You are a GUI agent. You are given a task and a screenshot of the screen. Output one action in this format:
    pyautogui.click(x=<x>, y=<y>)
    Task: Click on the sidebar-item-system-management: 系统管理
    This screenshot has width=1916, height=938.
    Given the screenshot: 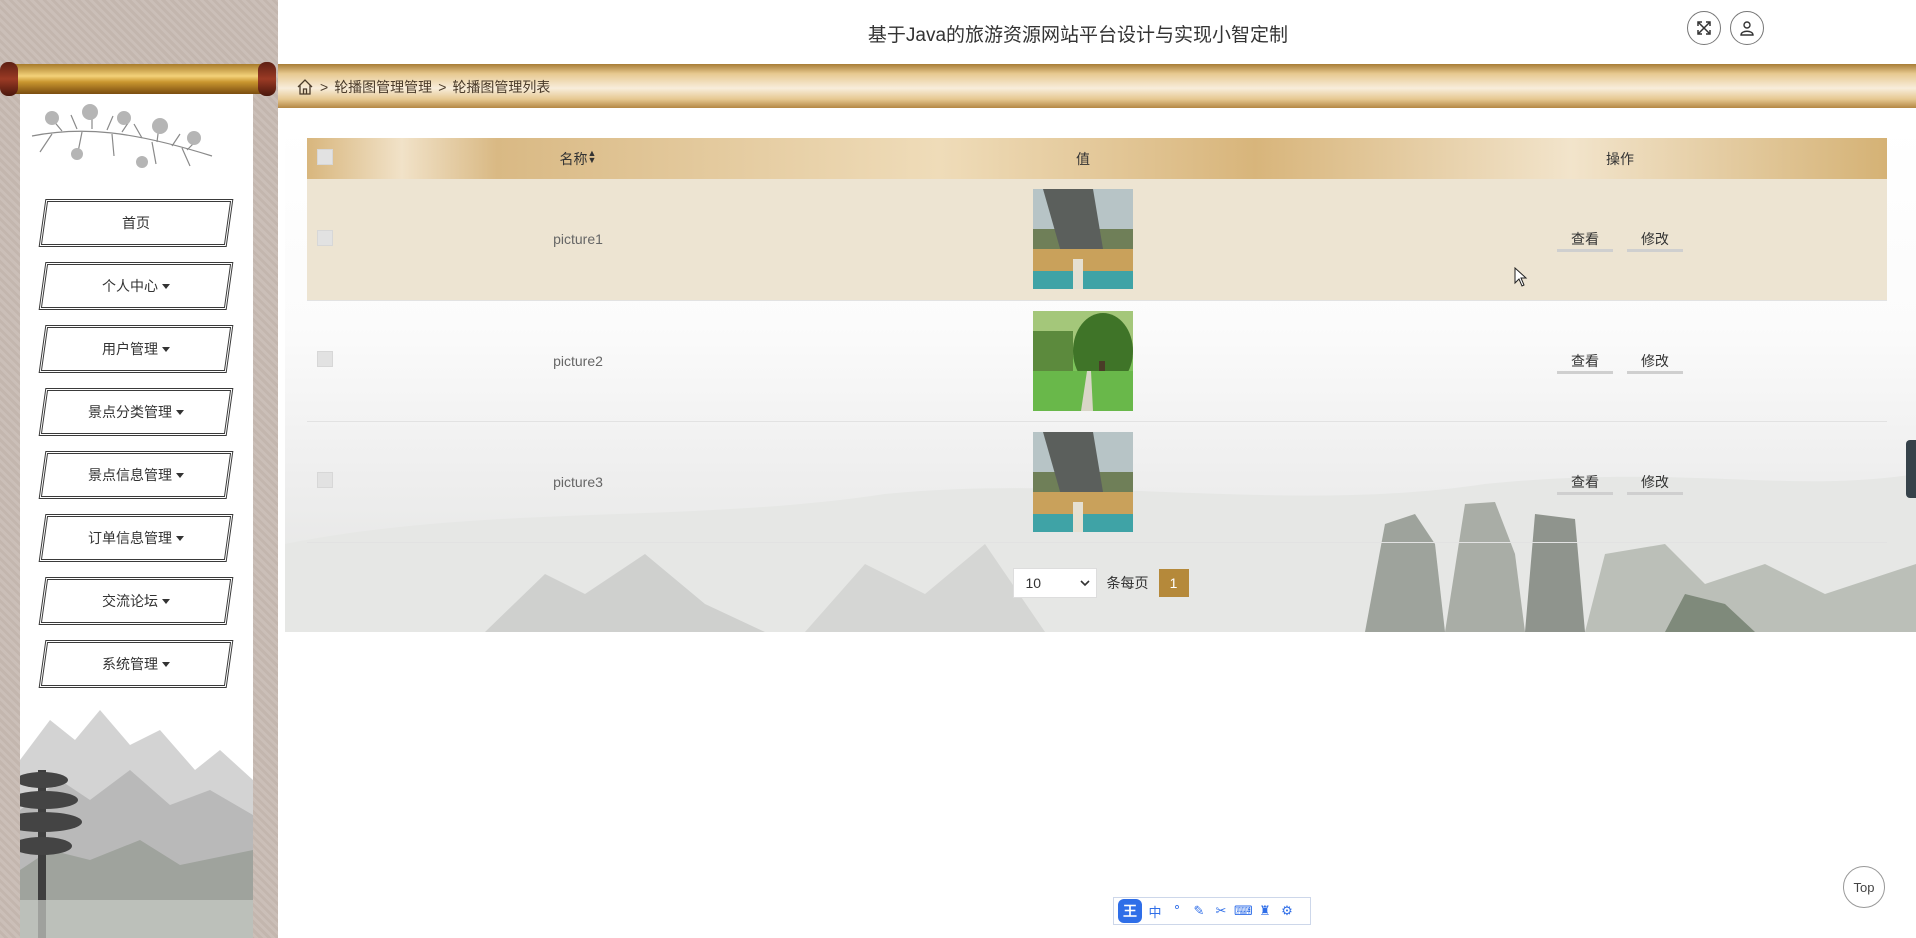 What is the action you would take?
    pyautogui.click(x=136, y=664)
    